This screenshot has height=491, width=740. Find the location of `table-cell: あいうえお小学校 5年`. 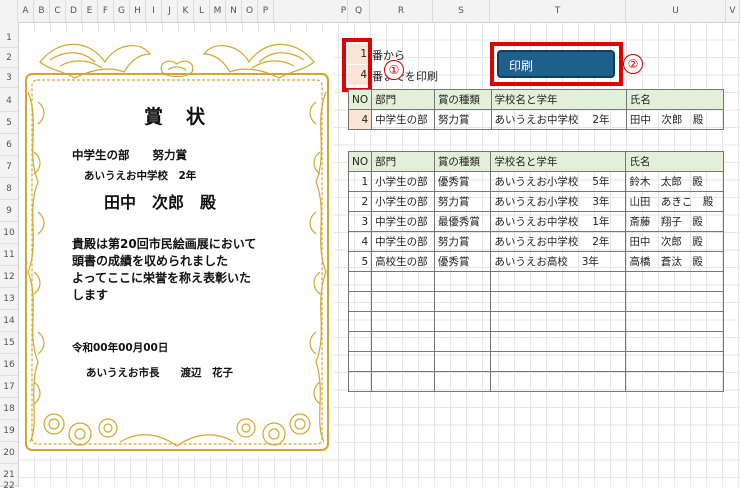

table-cell: あいうえお小学校 5年 is located at coordinates (558, 181).